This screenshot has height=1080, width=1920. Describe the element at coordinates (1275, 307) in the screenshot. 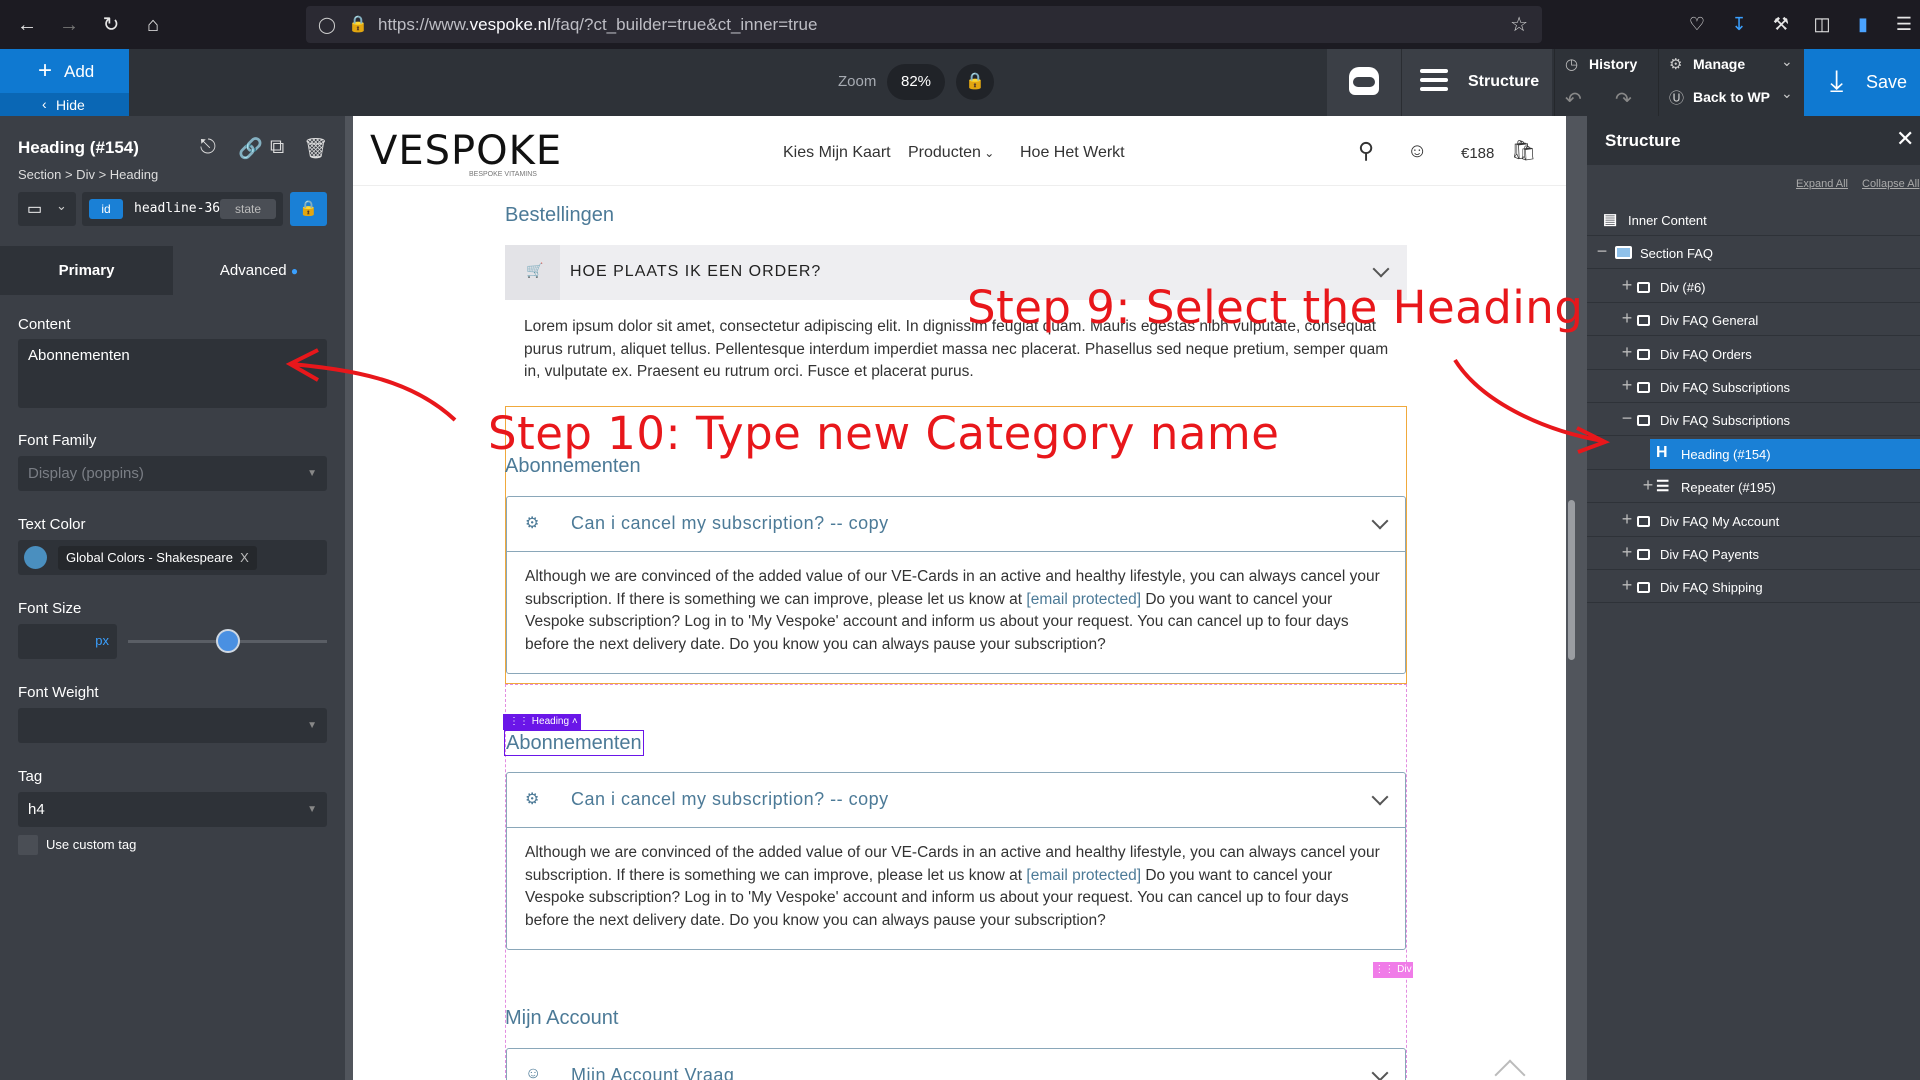

I see `annotation-step9: Step 9: Select the Heading` at that location.